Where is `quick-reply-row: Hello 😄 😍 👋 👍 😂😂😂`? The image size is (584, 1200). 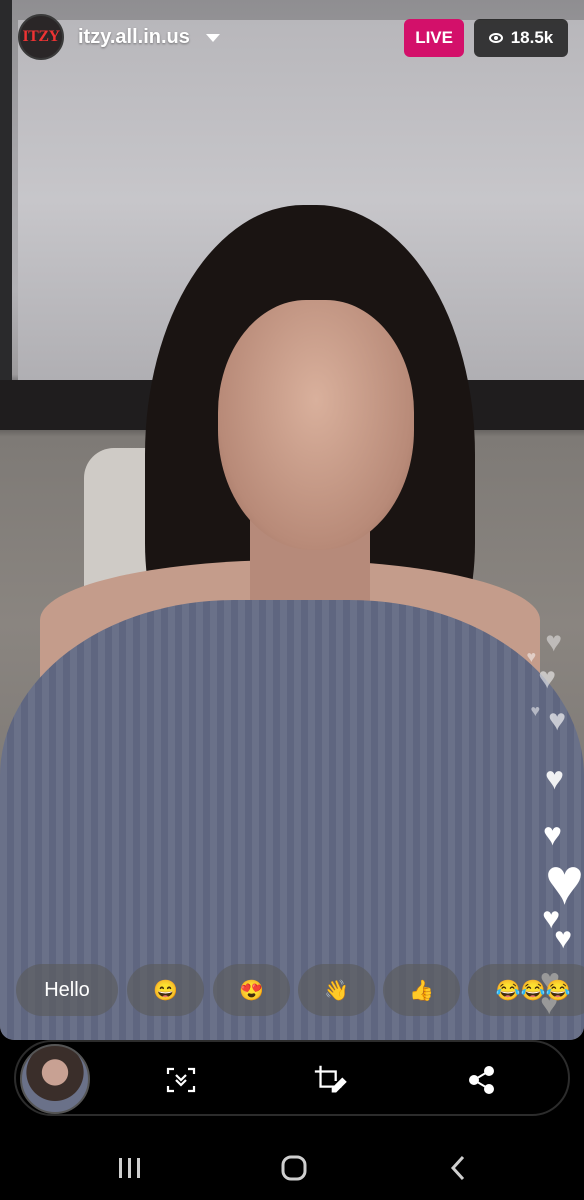
quick-reply-row: Hello 😄 😍 👋 👍 😂😂😂 is located at coordinates (300, 992).